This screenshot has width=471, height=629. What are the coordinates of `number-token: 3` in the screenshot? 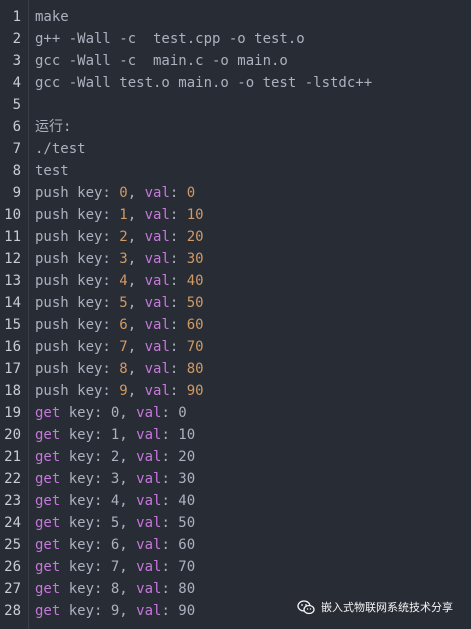 It's located at (123, 259).